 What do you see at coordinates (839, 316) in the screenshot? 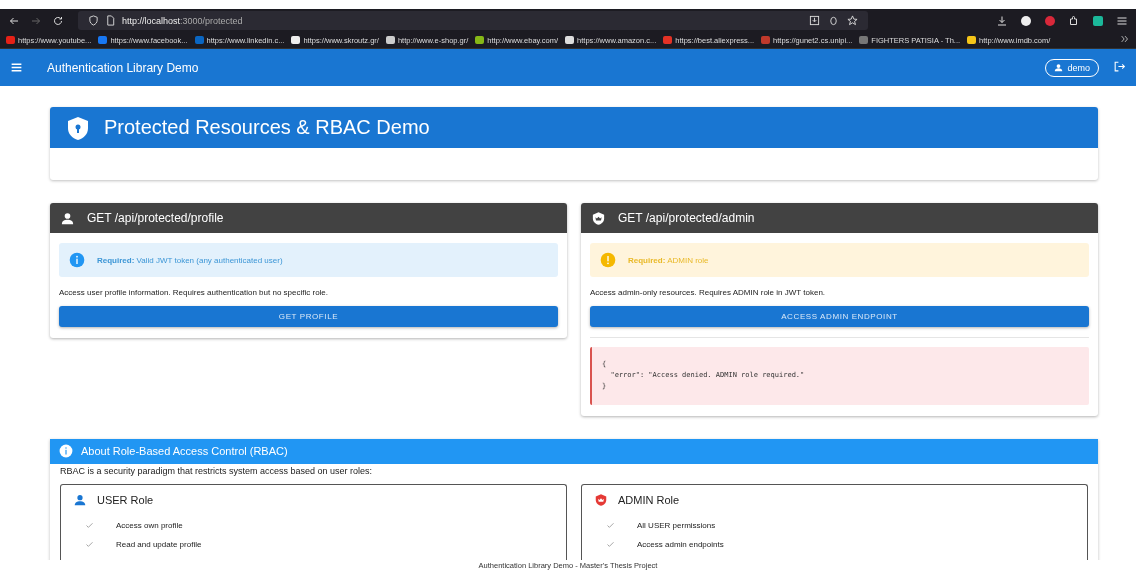
I see `request-button: ACCESS ADMIN ENDPOINT` at bounding box center [839, 316].